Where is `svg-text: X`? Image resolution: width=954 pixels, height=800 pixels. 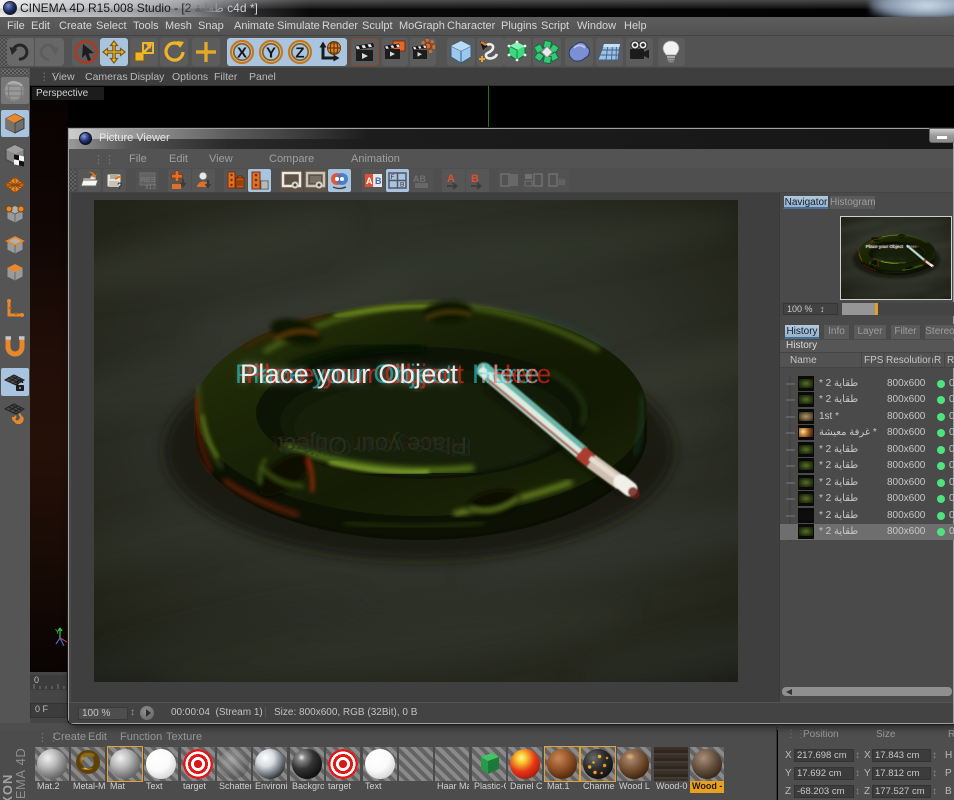 svg-text: X is located at coordinates (242, 53).